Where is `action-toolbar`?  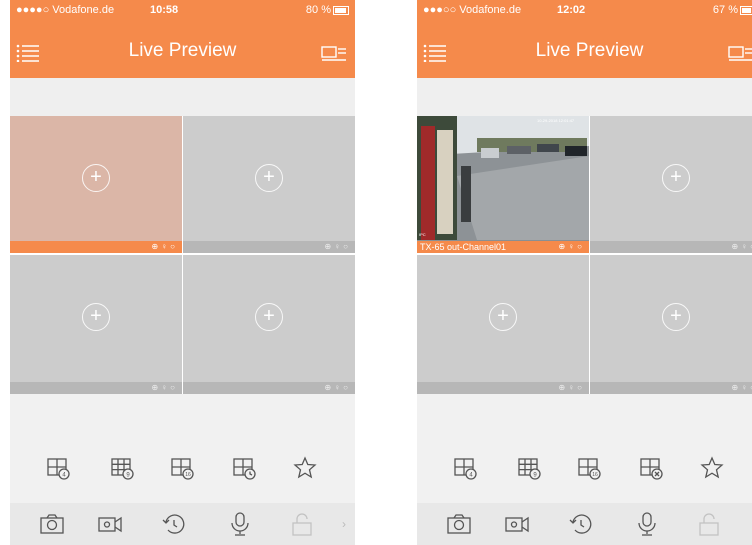 action-toolbar is located at coordinates (584, 524).